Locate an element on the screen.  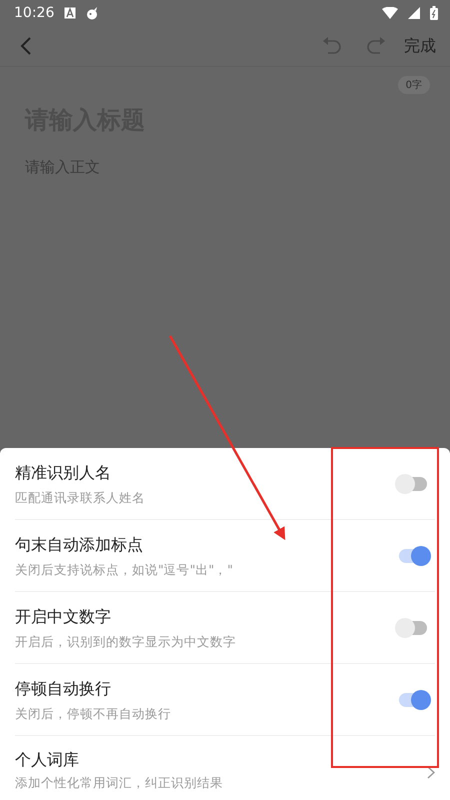
notification-icon is located at coordinates (70, 13).